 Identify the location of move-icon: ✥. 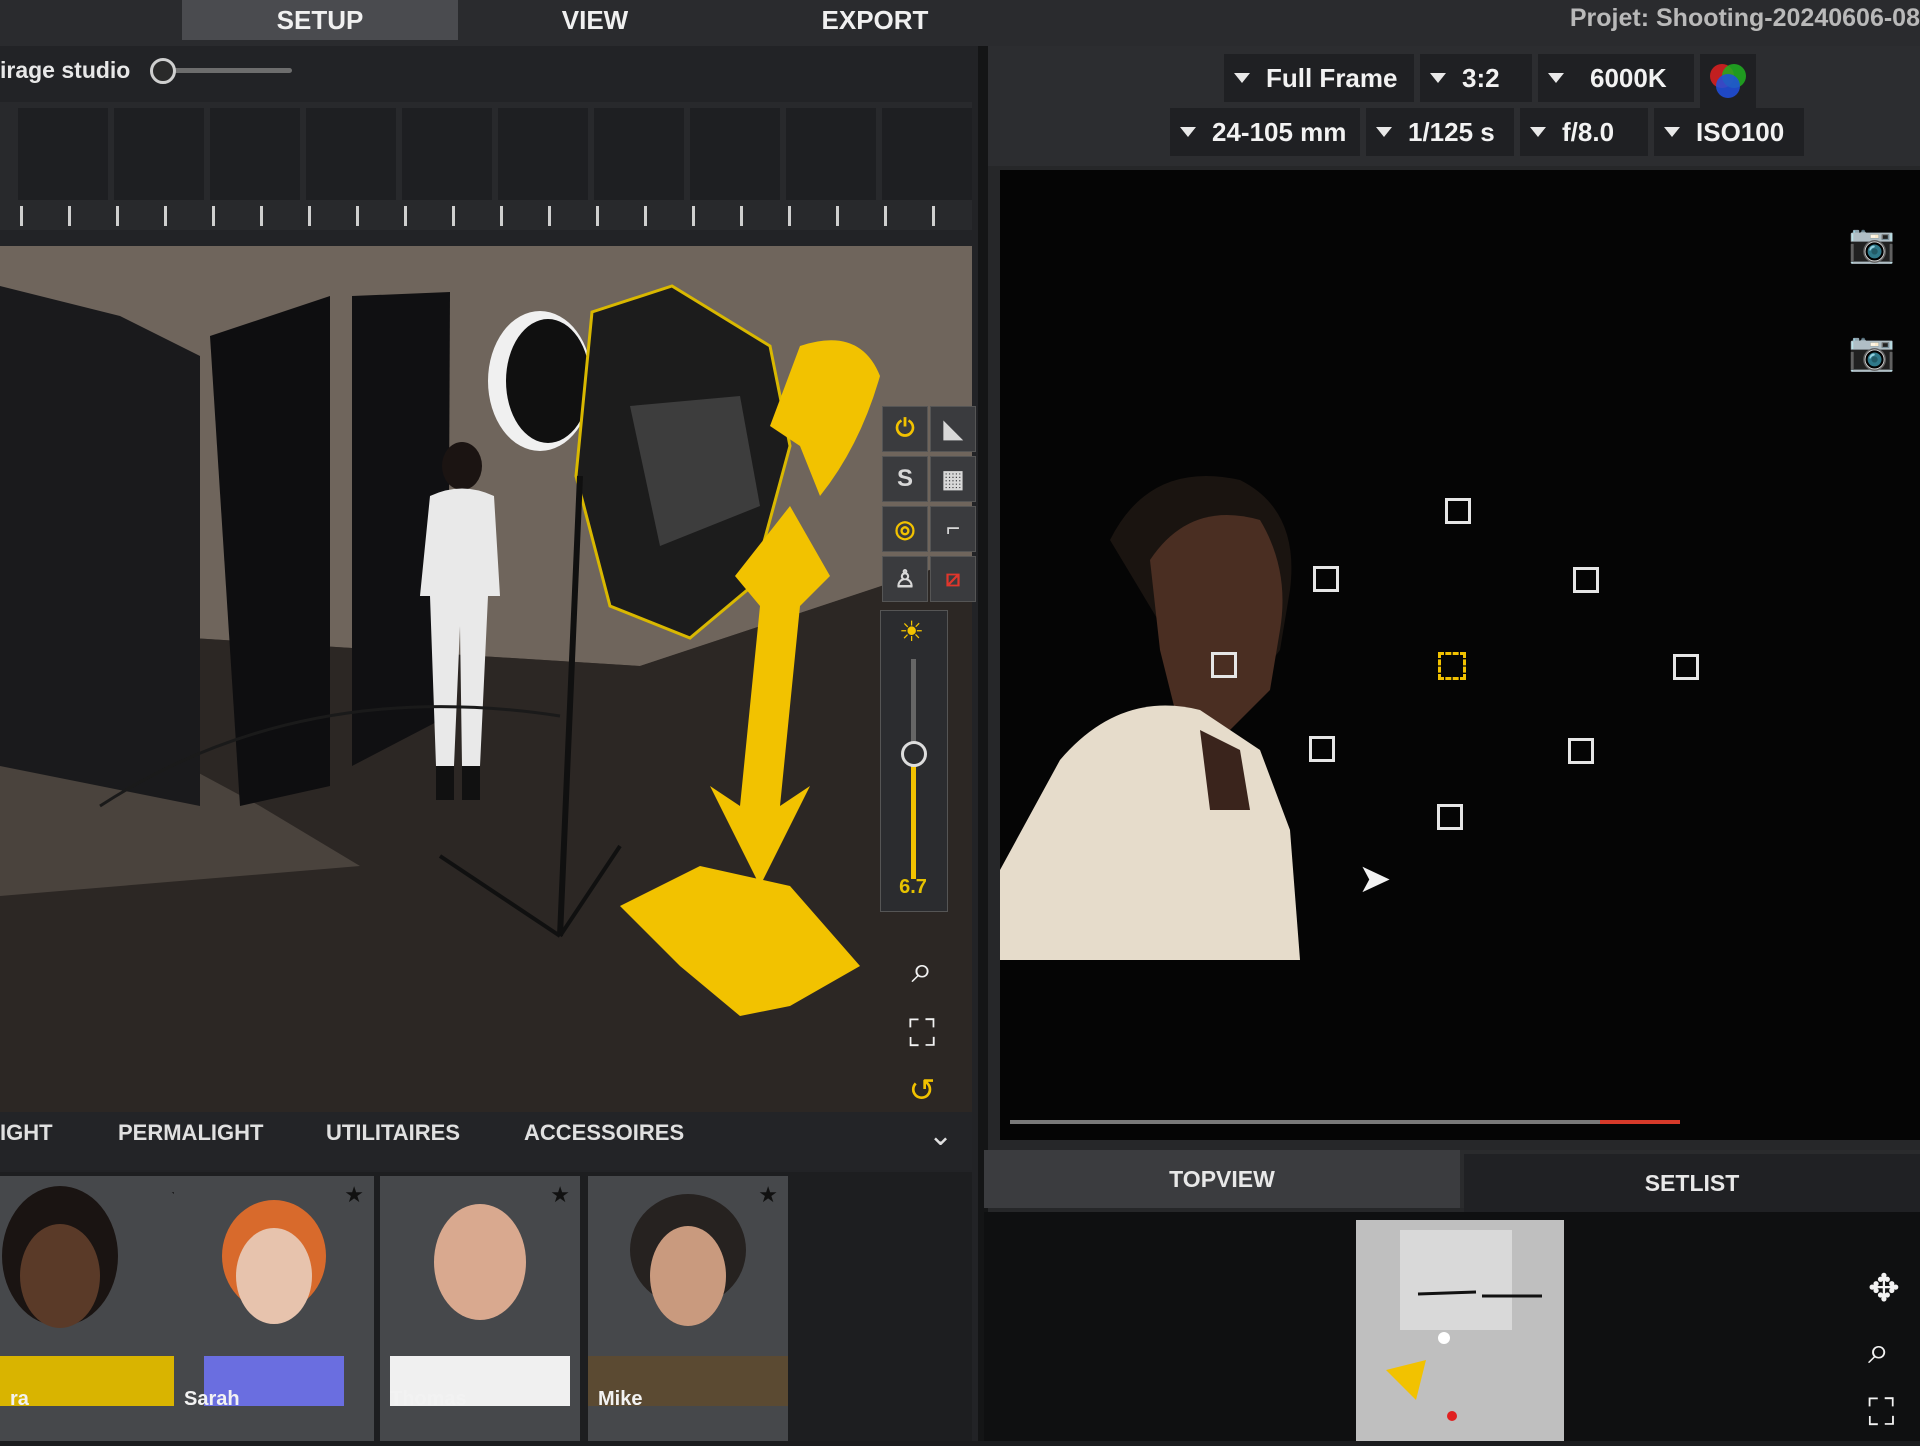
(1884, 1288).